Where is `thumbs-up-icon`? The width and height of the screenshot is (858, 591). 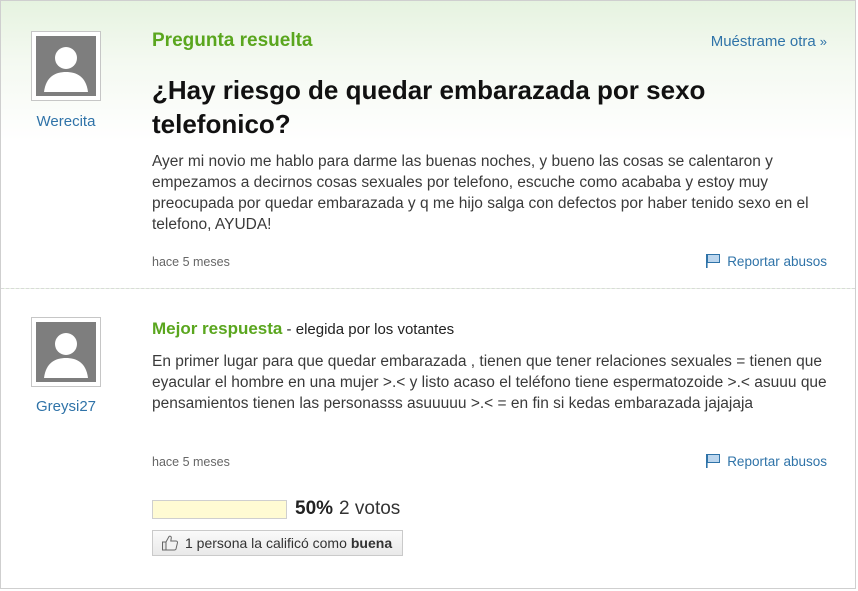 thumbs-up-icon is located at coordinates (170, 543).